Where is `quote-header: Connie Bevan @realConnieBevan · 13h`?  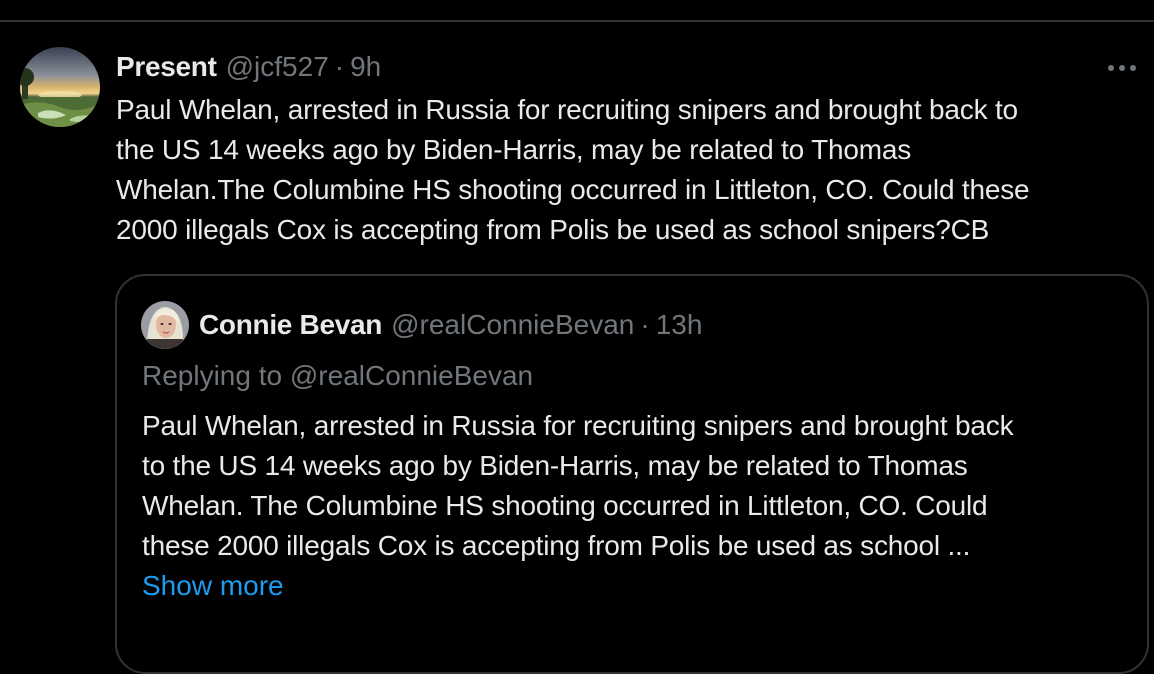
quote-header: Connie Bevan @realConnieBevan · 13h is located at coordinates (450, 325).